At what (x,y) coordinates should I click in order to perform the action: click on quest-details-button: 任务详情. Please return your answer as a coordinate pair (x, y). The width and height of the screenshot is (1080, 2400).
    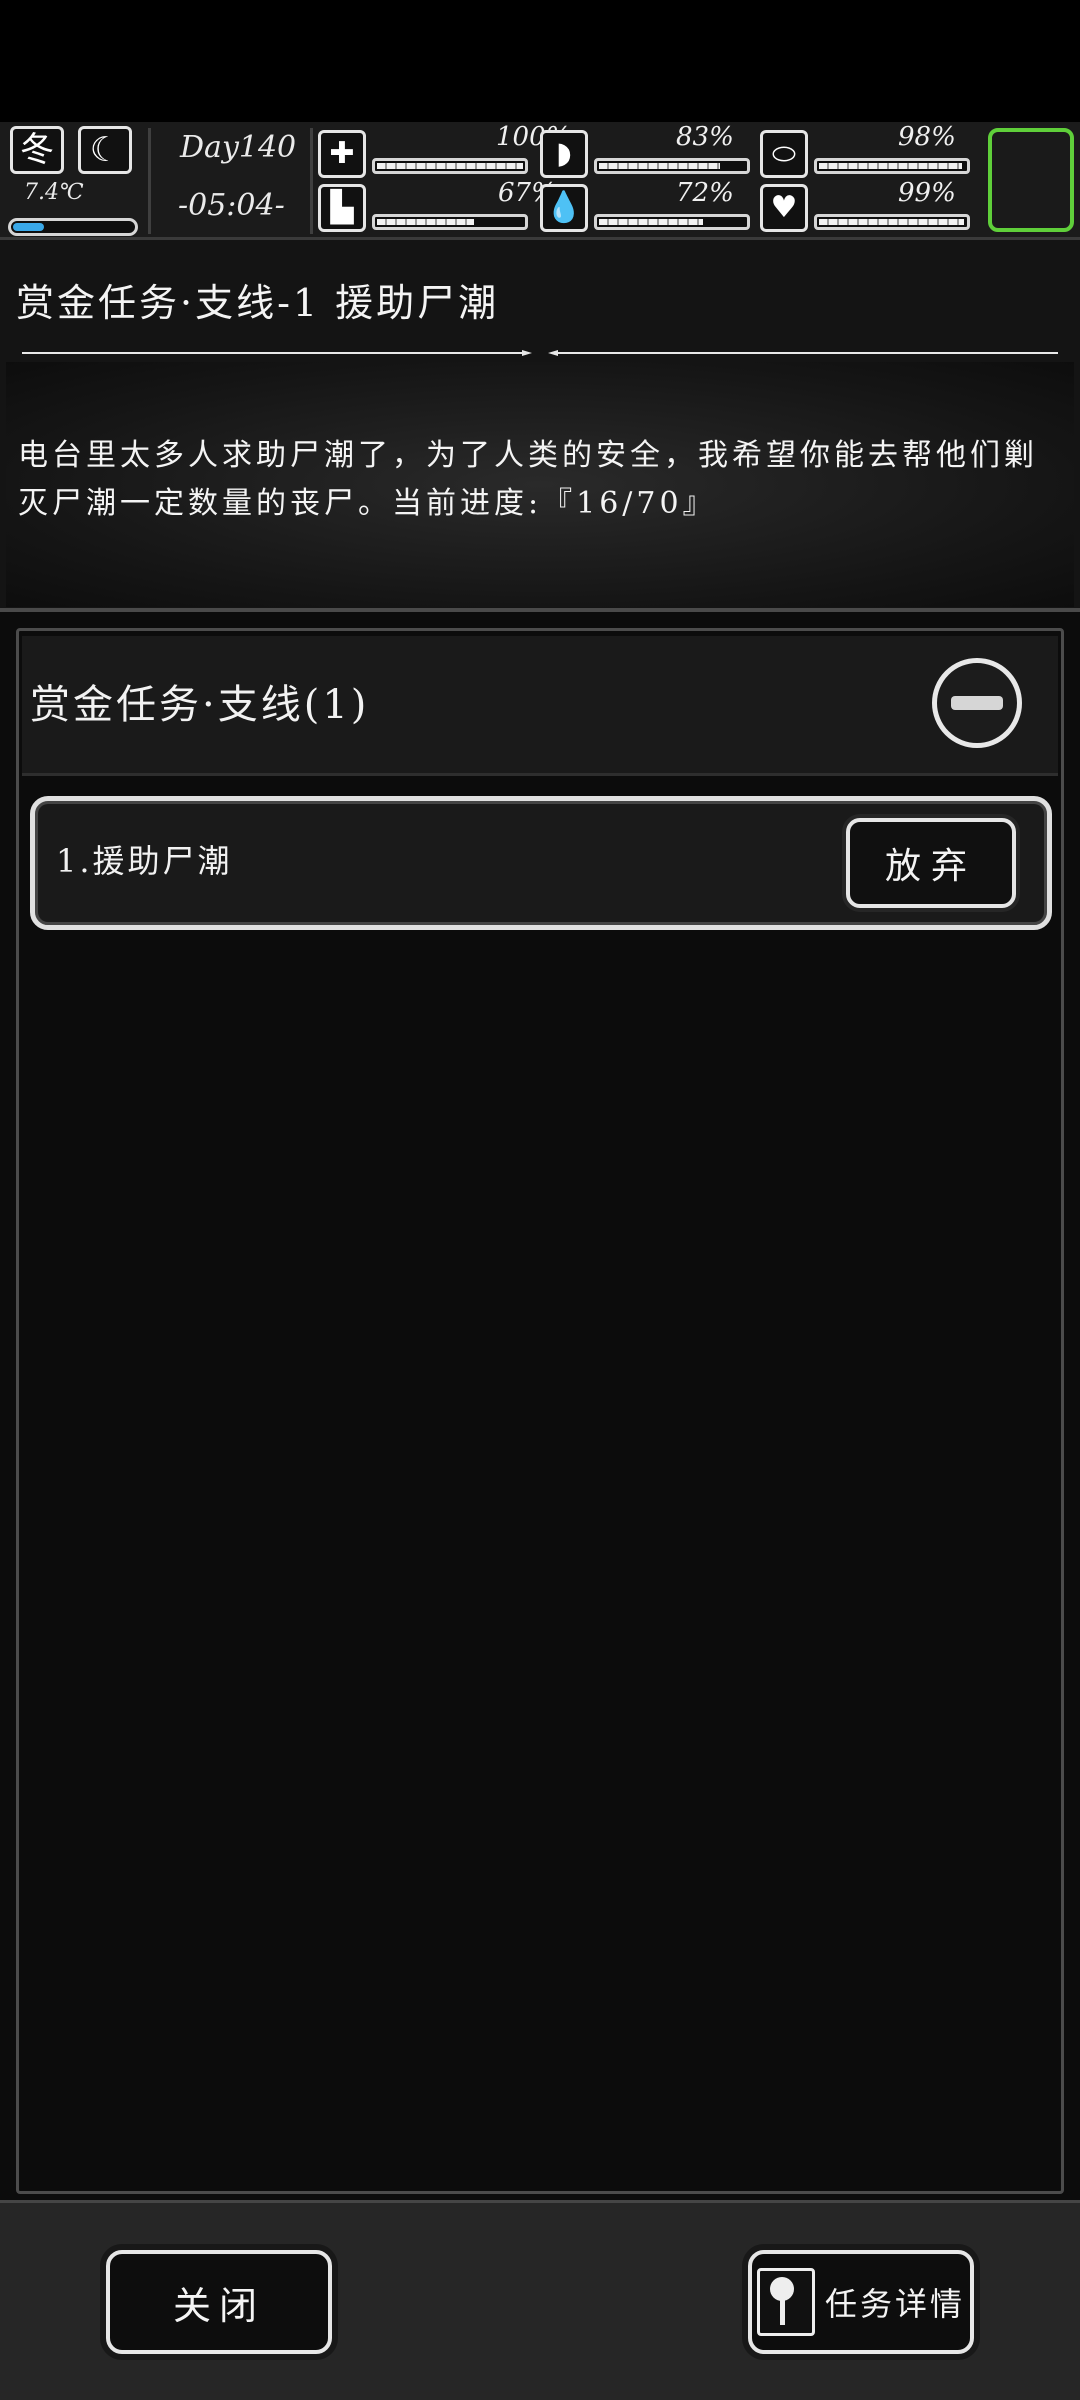
    Looking at the image, I should click on (861, 2302).